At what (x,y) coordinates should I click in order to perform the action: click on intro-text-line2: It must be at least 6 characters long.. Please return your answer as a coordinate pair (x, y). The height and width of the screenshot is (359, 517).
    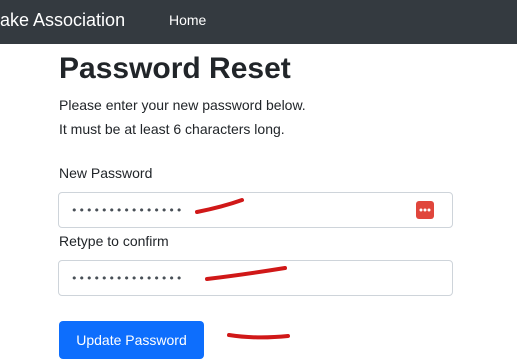
    Looking at the image, I should click on (172, 129).